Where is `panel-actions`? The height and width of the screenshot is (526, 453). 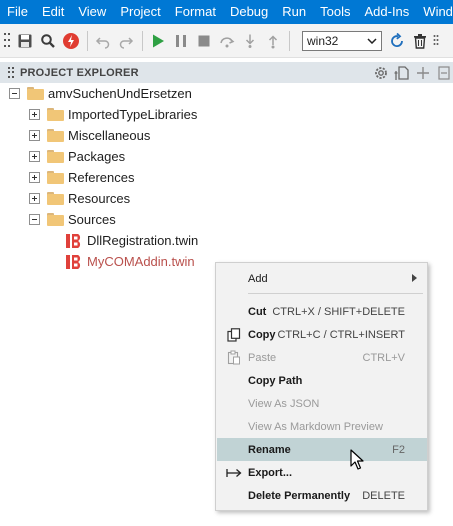
panel-actions is located at coordinates (411, 72).